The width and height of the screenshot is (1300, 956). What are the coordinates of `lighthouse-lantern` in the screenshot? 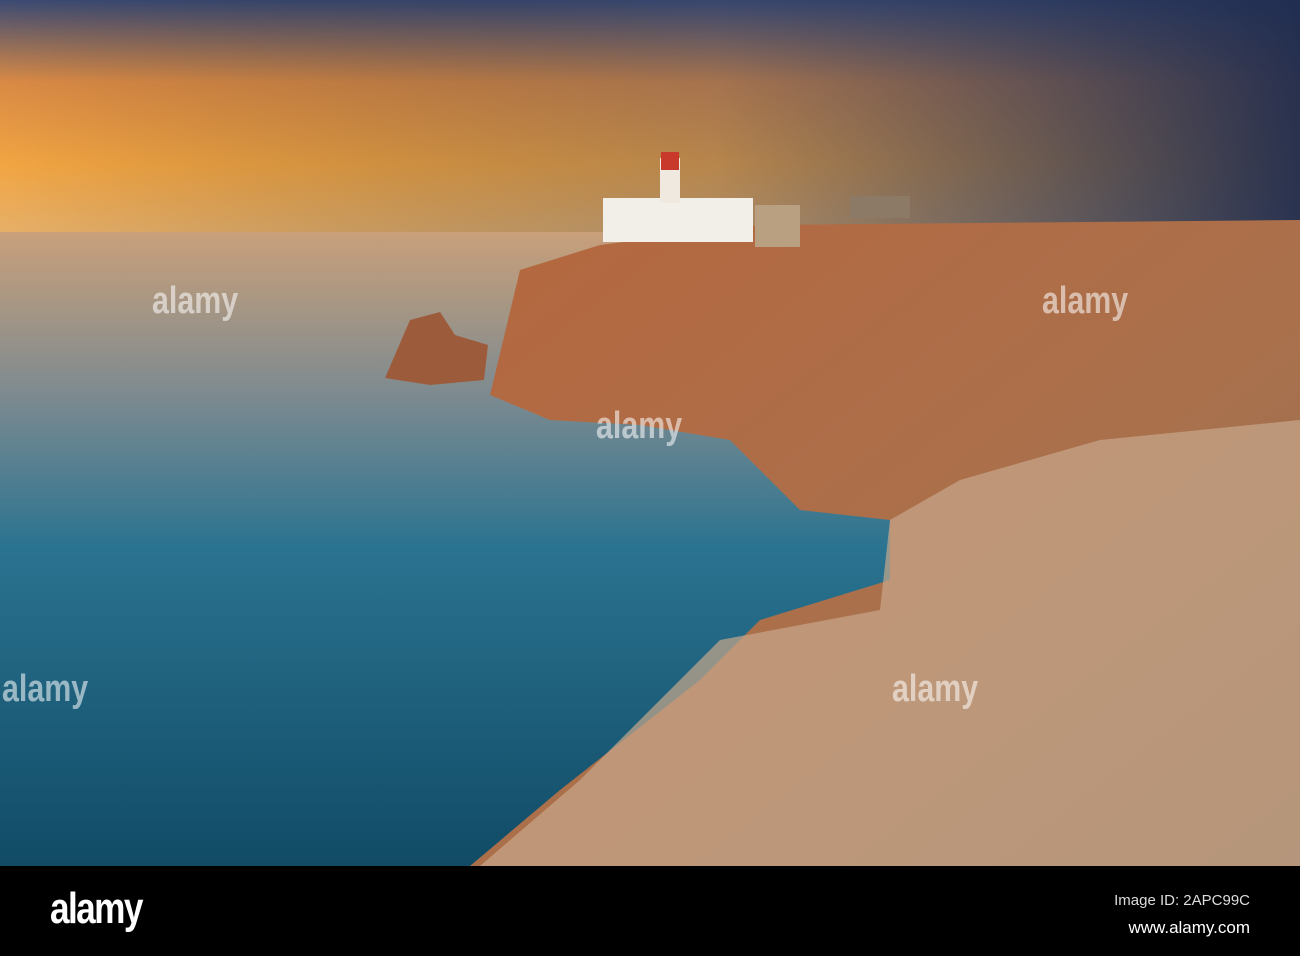 It's located at (670, 161).